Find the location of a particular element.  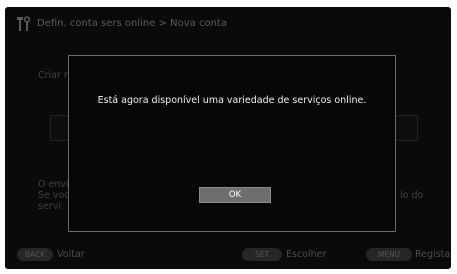

tools-icon is located at coordinates (24, 23).